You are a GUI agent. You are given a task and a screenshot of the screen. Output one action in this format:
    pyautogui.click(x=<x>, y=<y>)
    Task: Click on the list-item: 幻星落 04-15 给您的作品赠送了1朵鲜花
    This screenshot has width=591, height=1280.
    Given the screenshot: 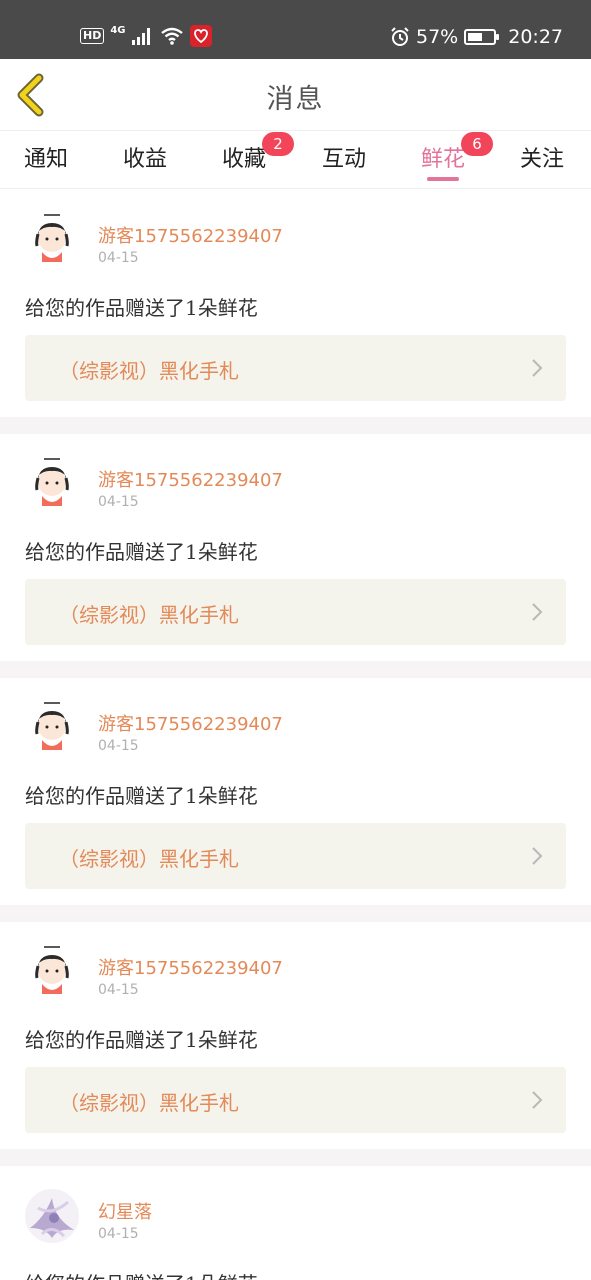 What is the action you would take?
    pyautogui.click(x=295, y=1223)
    